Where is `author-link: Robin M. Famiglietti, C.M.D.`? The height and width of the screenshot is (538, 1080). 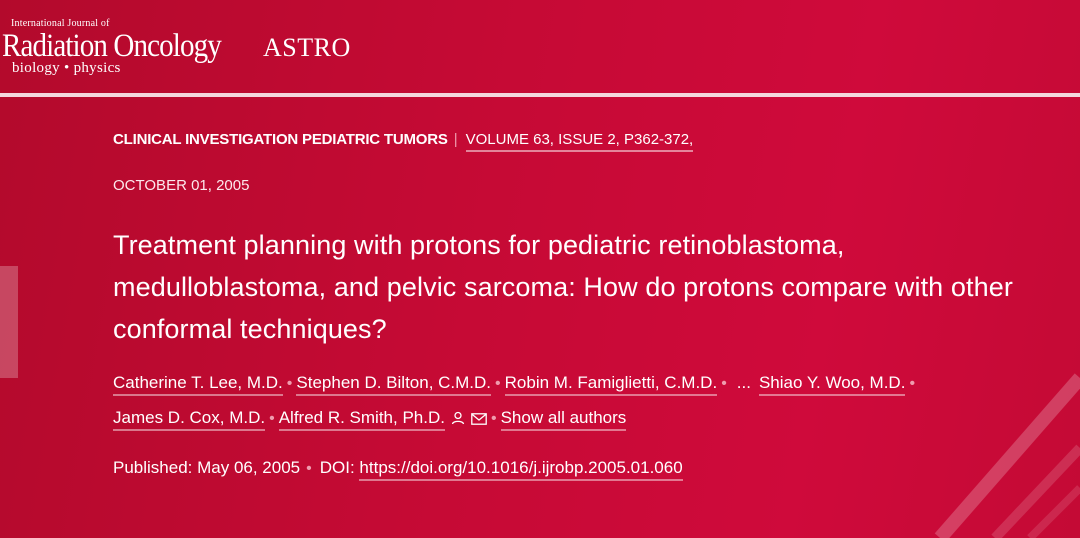 author-link: Robin M. Famiglietti, C.M.D. is located at coordinates (611, 384).